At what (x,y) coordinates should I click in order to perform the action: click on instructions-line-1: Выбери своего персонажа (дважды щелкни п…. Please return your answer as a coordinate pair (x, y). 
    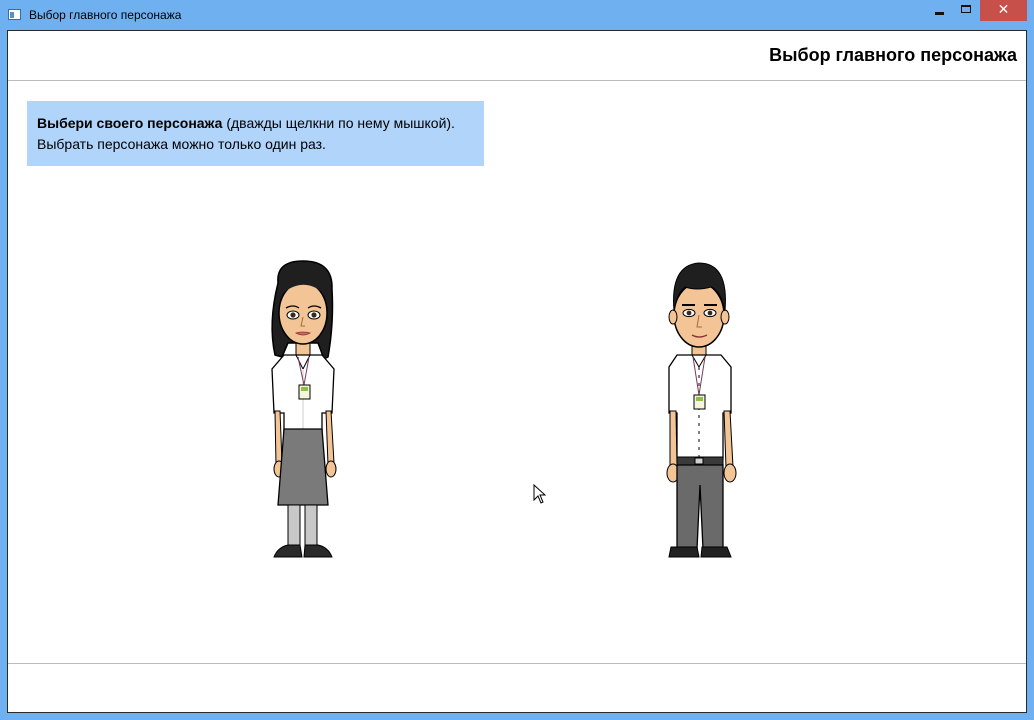
    Looking at the image, I should click on (255, 123).